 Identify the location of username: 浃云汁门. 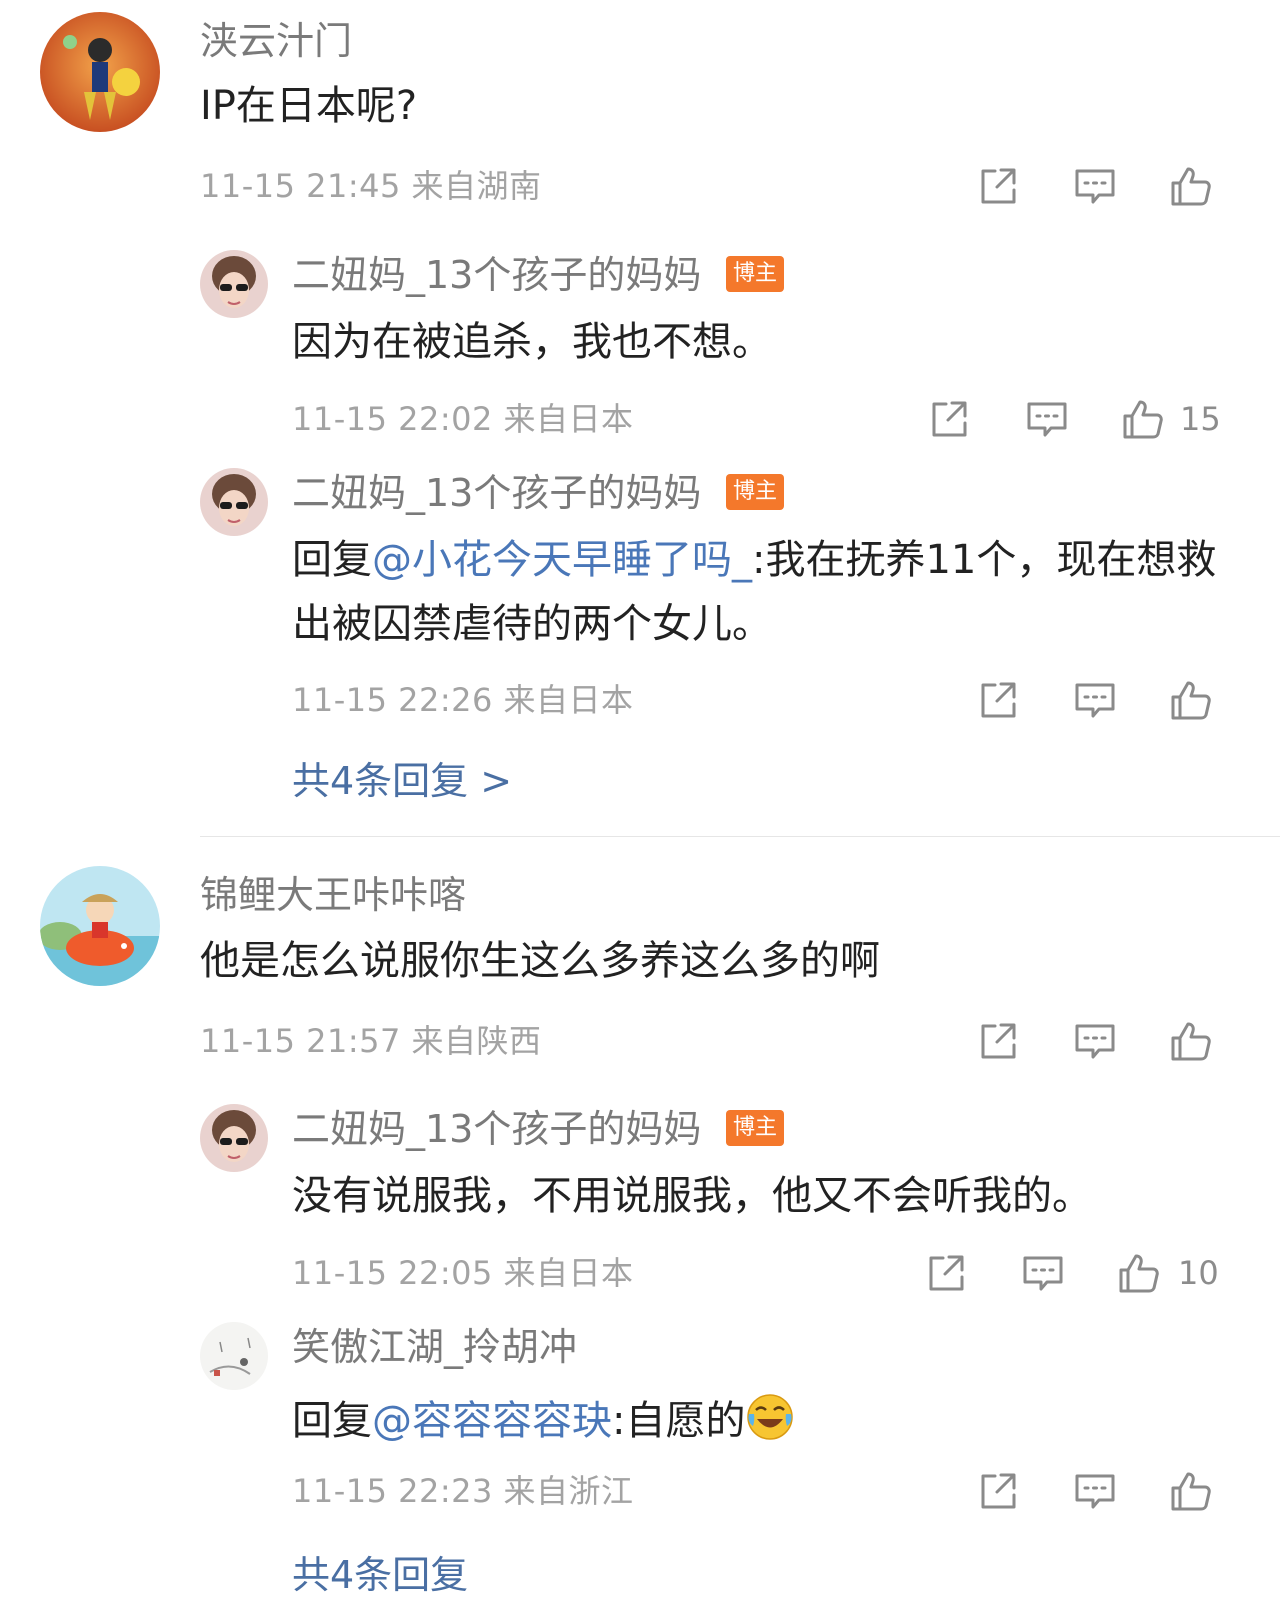
(276, 41).